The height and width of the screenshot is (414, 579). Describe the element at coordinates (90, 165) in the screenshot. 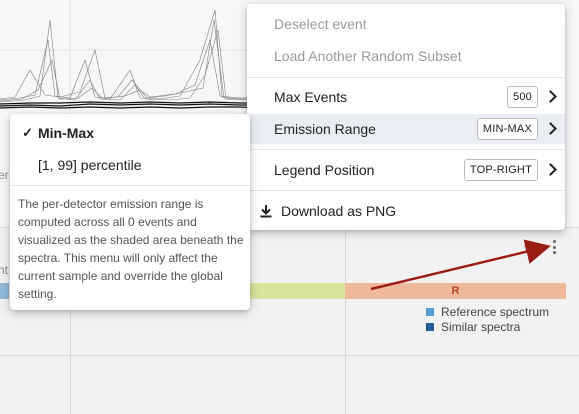

I see `option-label: [1, 99] percentile` at that location.